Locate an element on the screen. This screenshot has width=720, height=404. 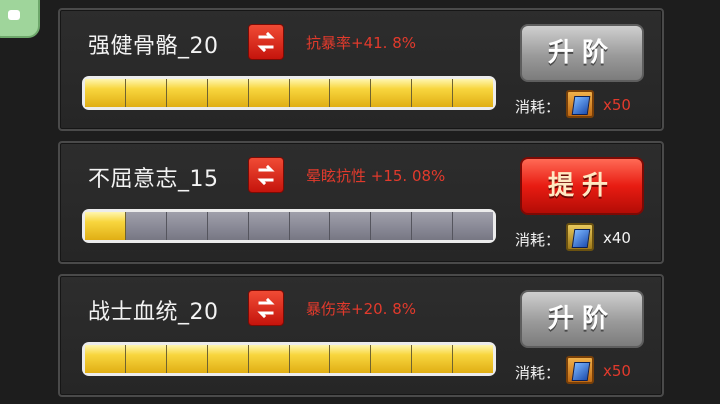
skill-name: 战士血统_20 is located at coordinates (153, 312).